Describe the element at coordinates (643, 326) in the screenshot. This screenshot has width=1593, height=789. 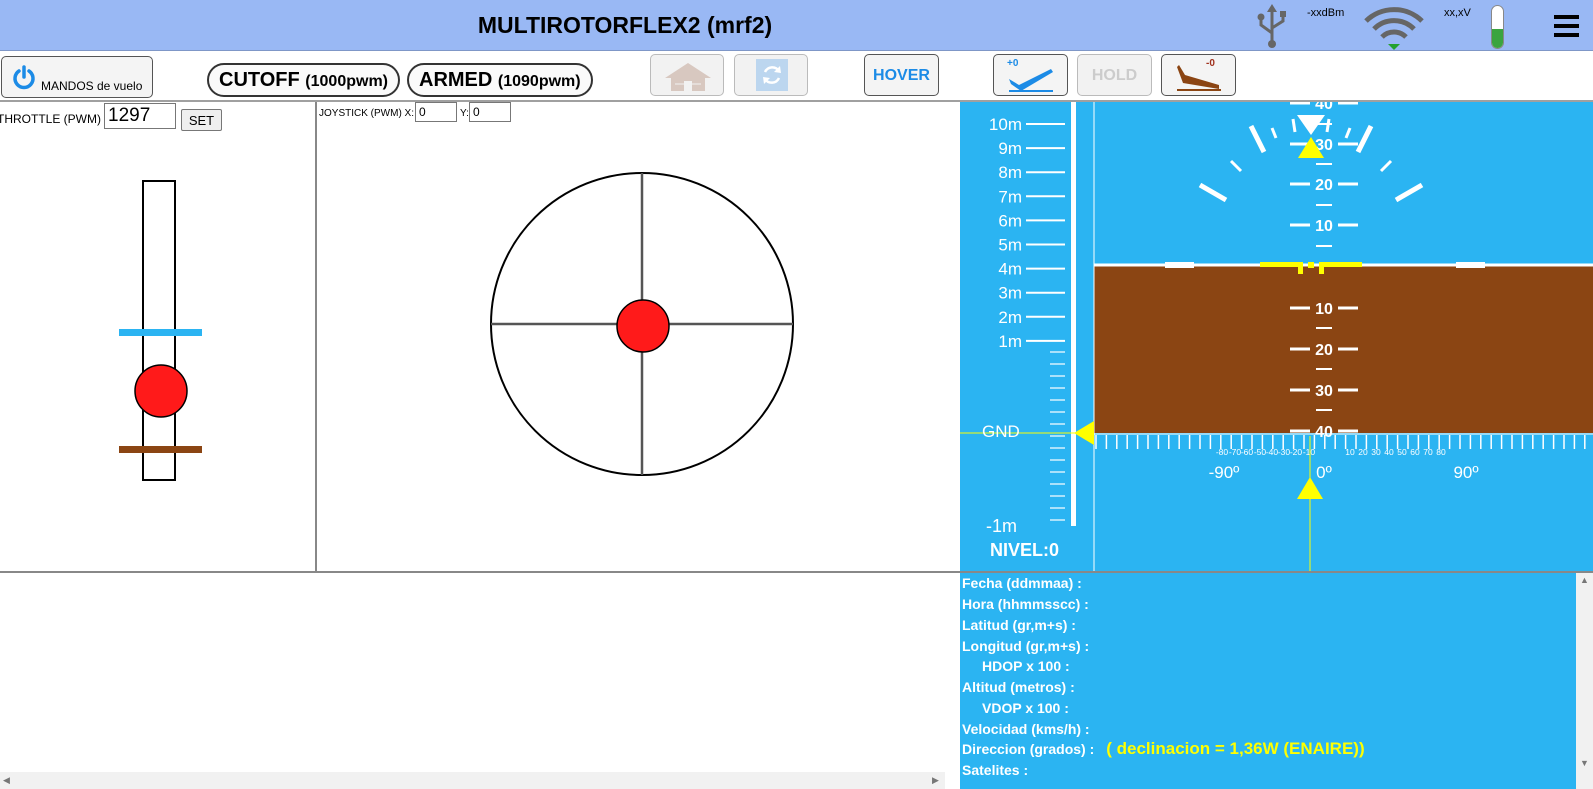
I see `joystick-knob` at that location.